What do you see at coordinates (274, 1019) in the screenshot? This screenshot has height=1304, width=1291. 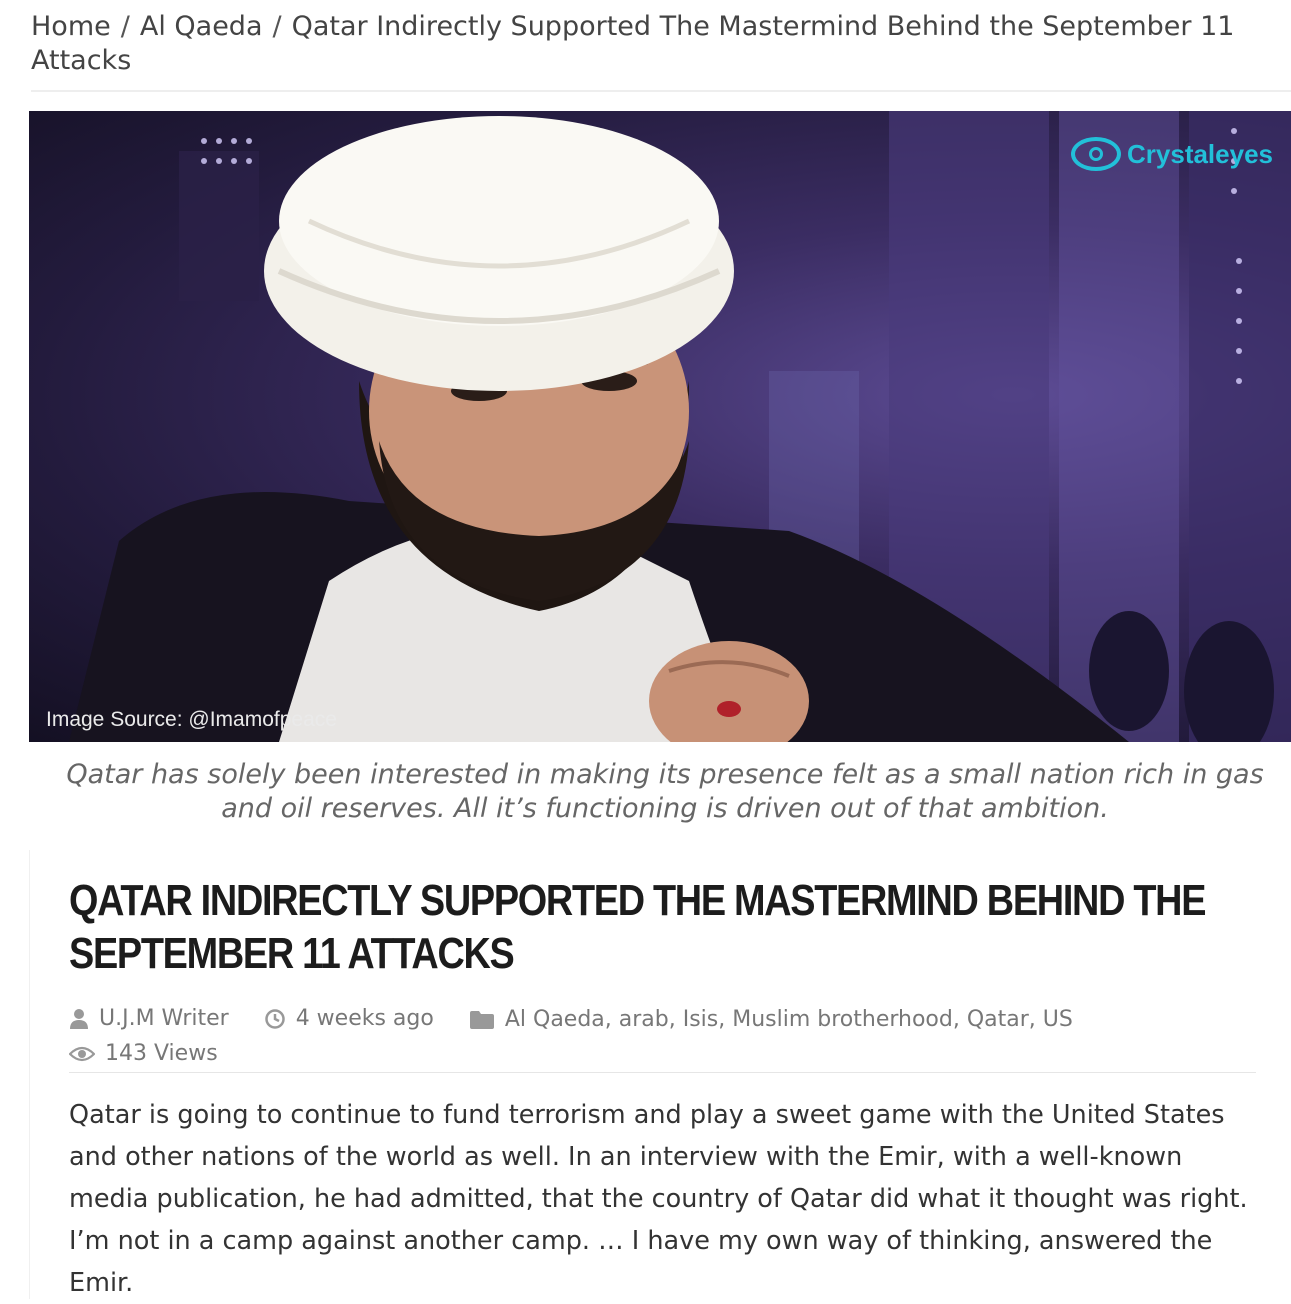 I see `clock-icon` at bounding box center [274, 1019].